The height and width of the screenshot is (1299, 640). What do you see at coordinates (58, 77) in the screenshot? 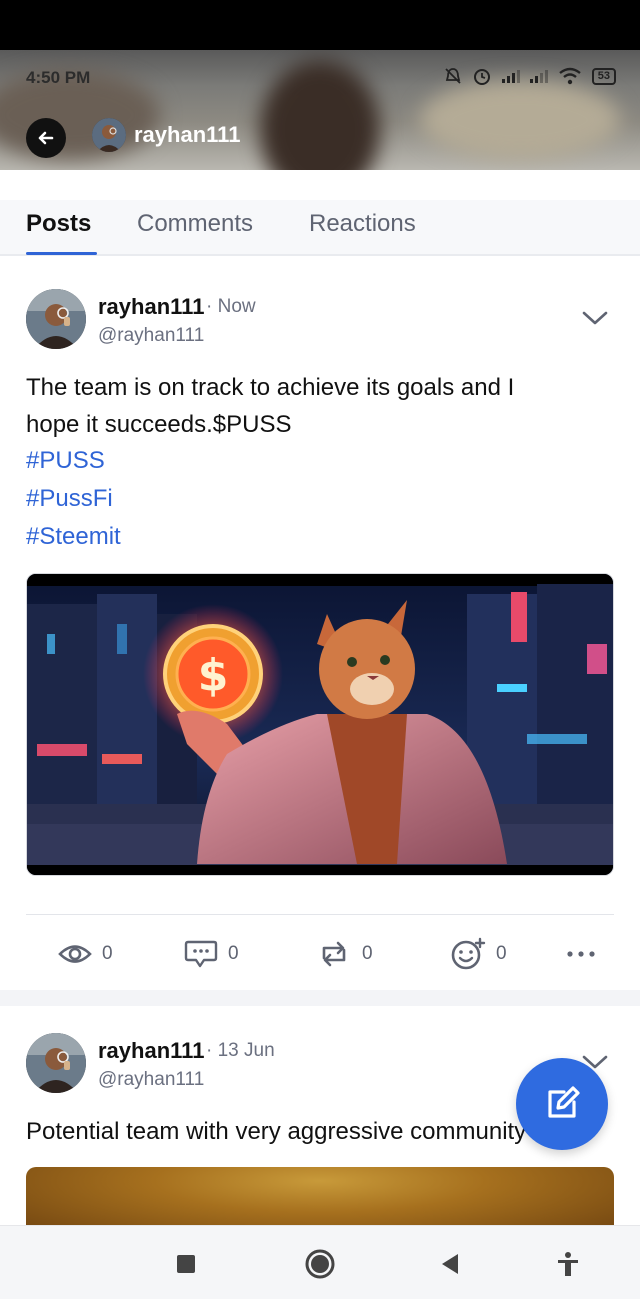
I see `status-time: 4:50 PM` at bounding box center [58, 77].